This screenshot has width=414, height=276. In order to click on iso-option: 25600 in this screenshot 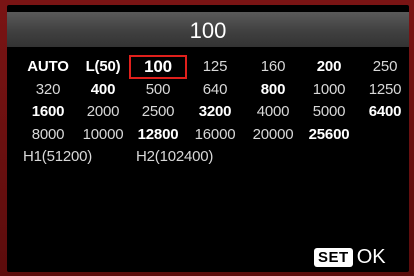, I will do `click(329, 135)`.